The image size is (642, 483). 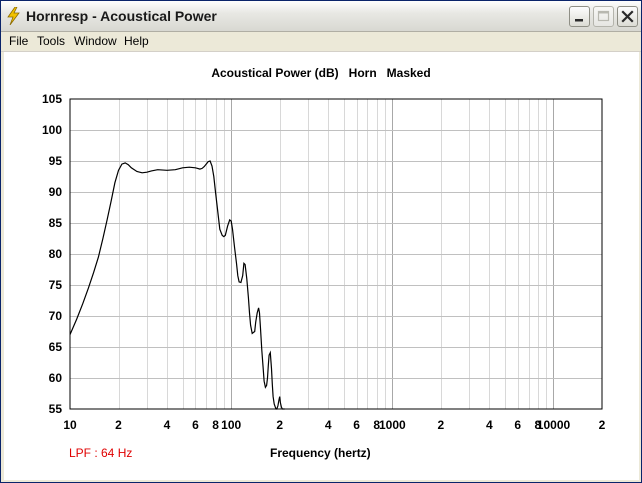 What do you see at coordinates (56, 192) in the screenshot?
I see `y-tick-label: 90` at bounding box center [56, 192].